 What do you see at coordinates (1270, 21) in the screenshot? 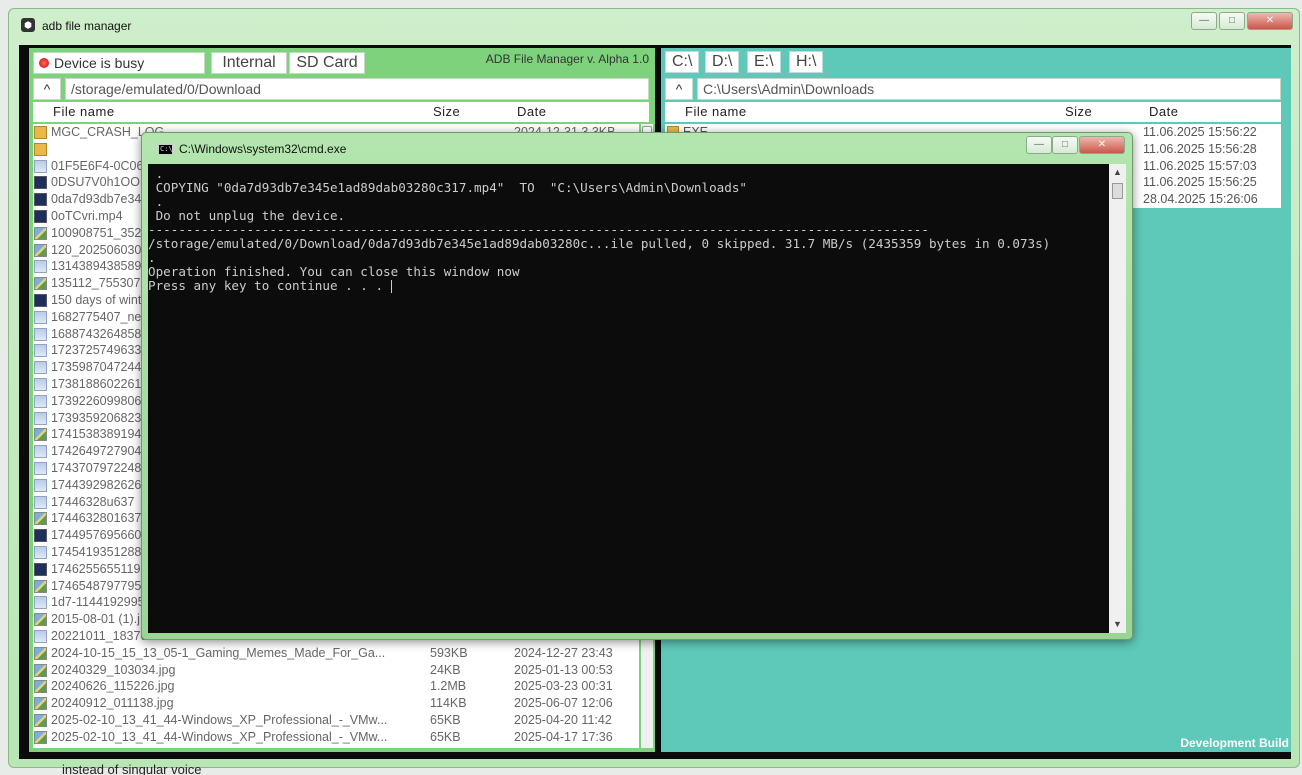
I see `close-button: ✕` at bounding box center [1270, 21].